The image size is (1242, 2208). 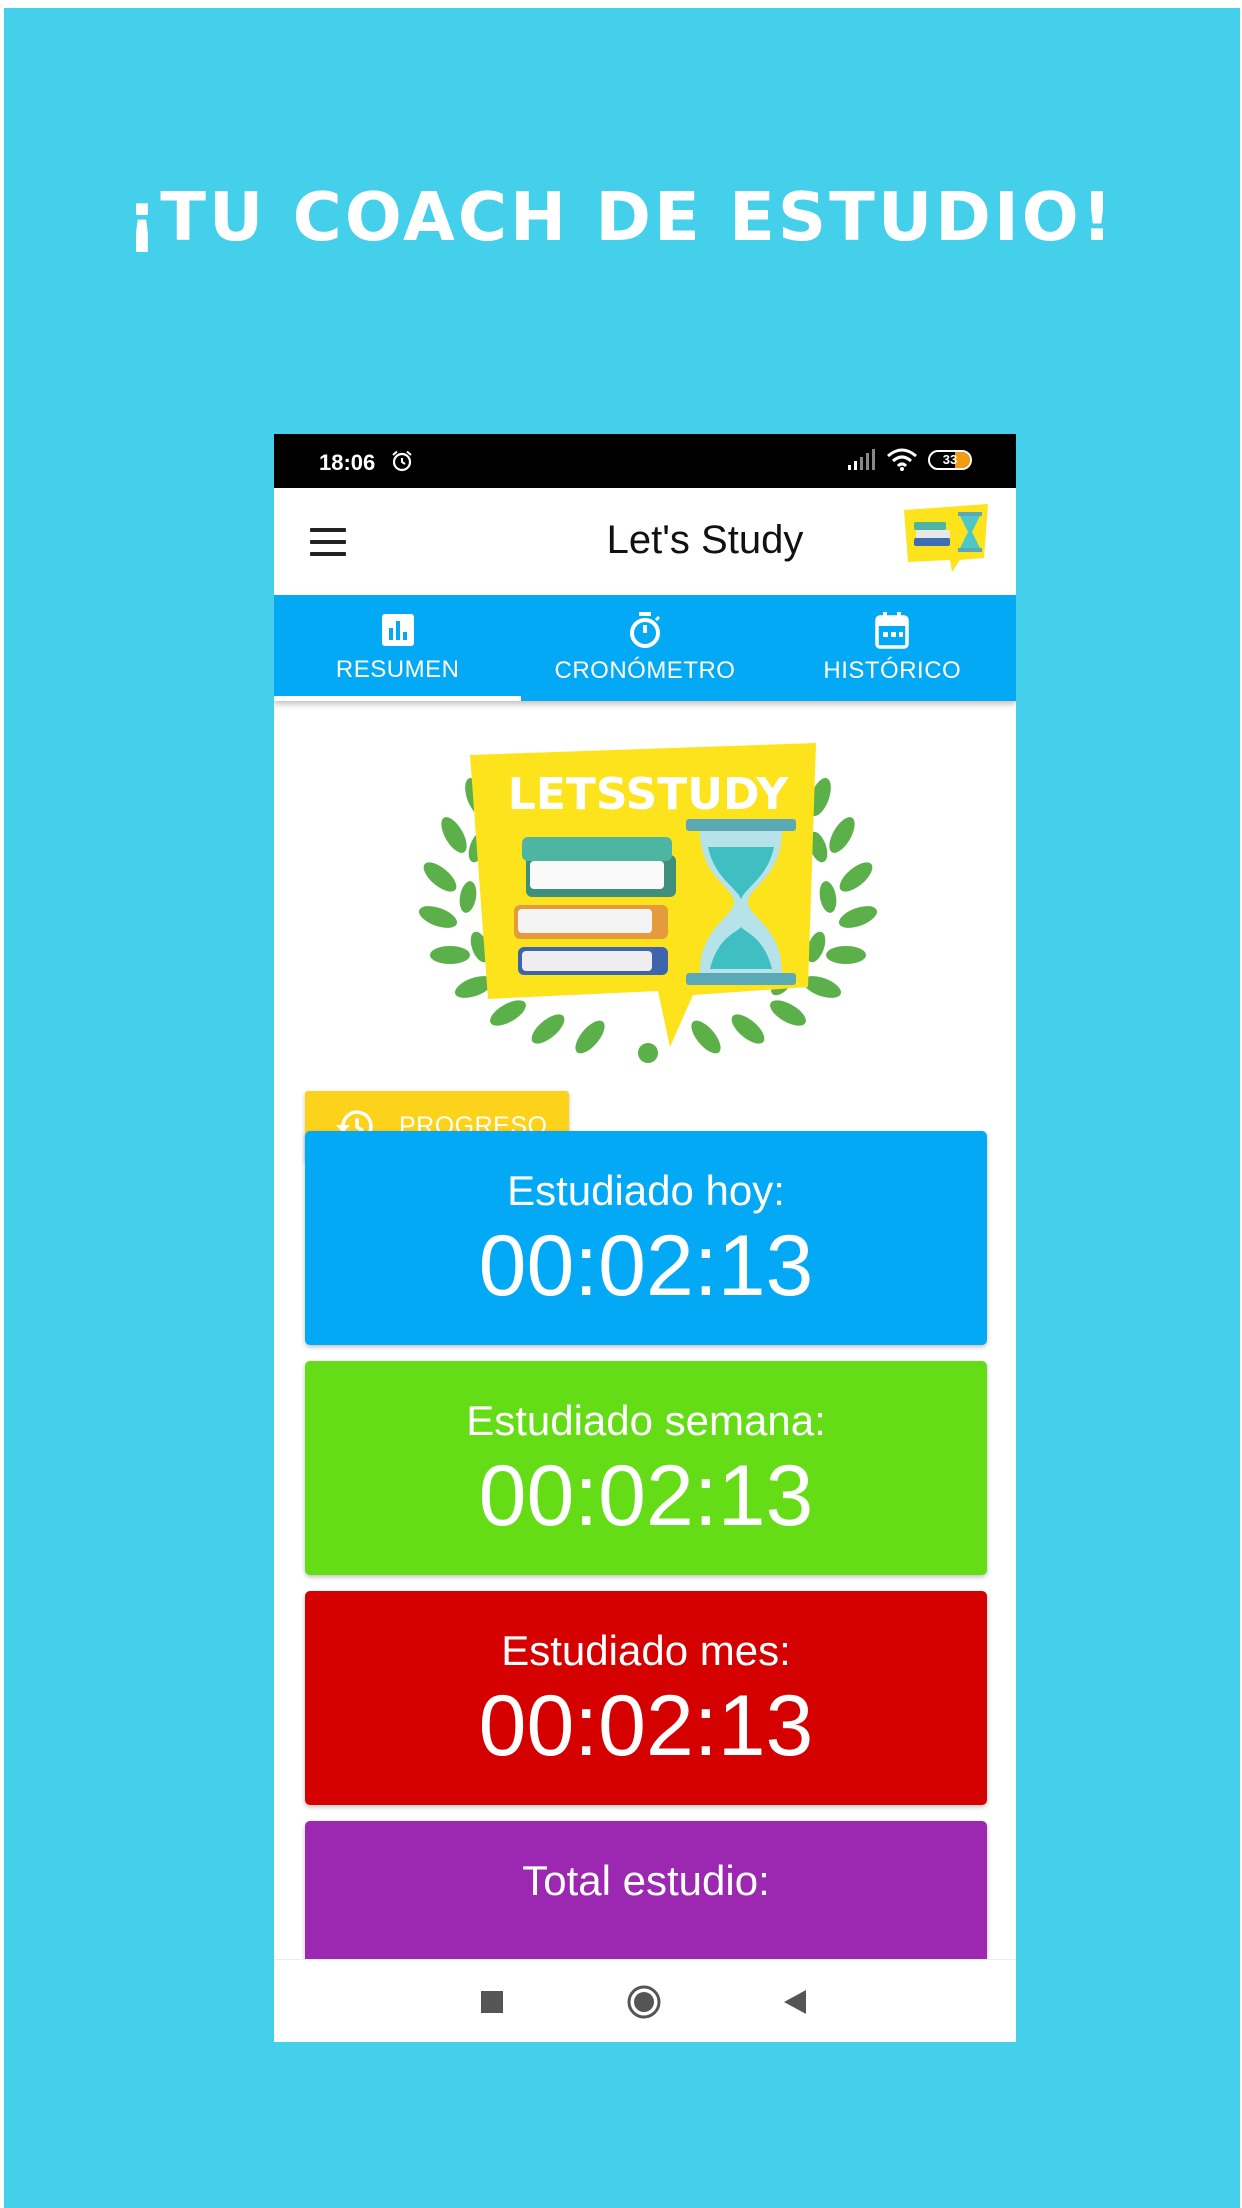 I want to click on hero-logo-text: LETSSTUDY, so click(x=649, y=794).